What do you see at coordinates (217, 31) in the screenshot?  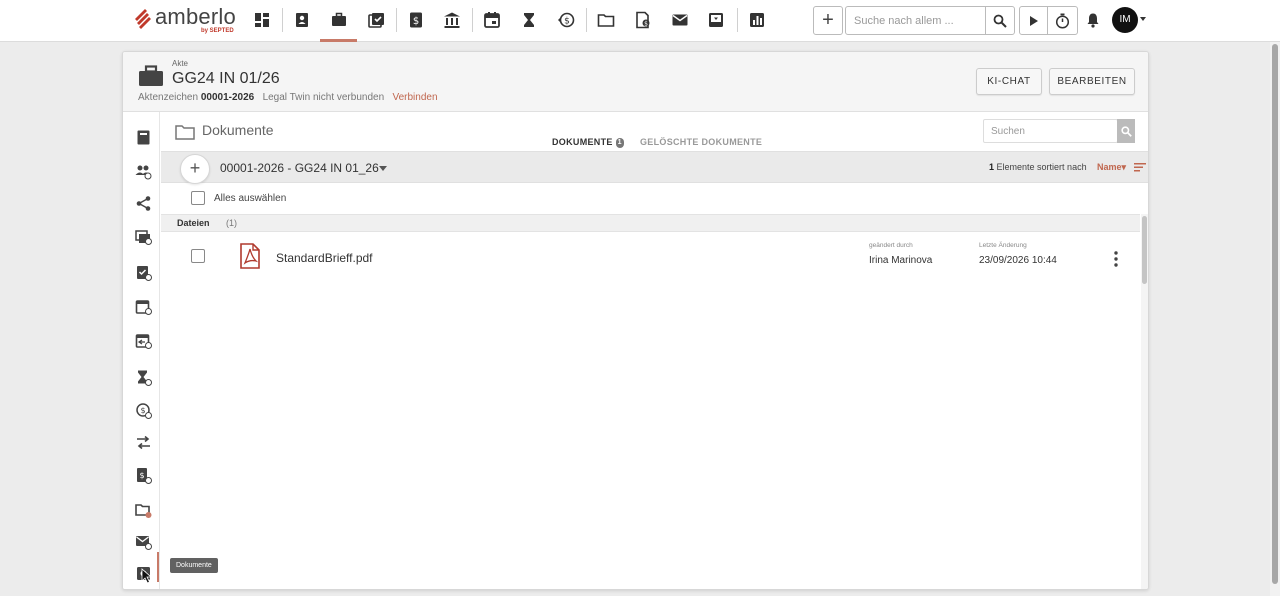 I see `logo-subtitle: by SEPTED` at bounding box center [217, 31].